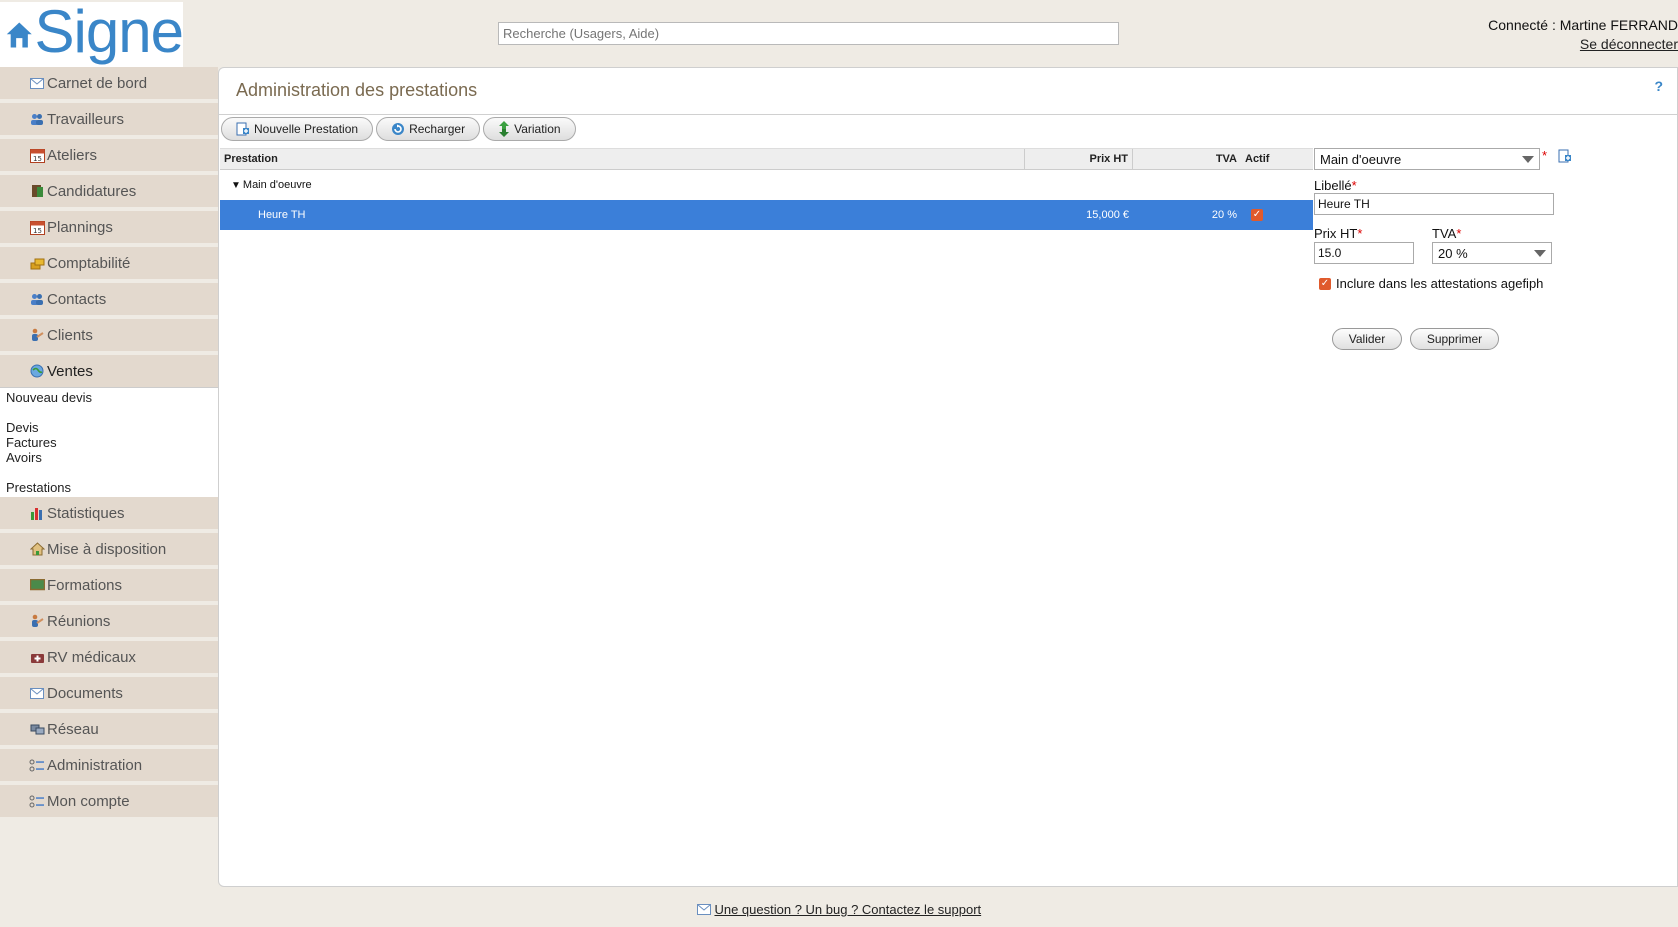 Image resolution: width=1678 pixels, height=927 pixels. Describe the element at coordinates (529, 129) in the screenshot. I see `variation-button: Variation` at that location.